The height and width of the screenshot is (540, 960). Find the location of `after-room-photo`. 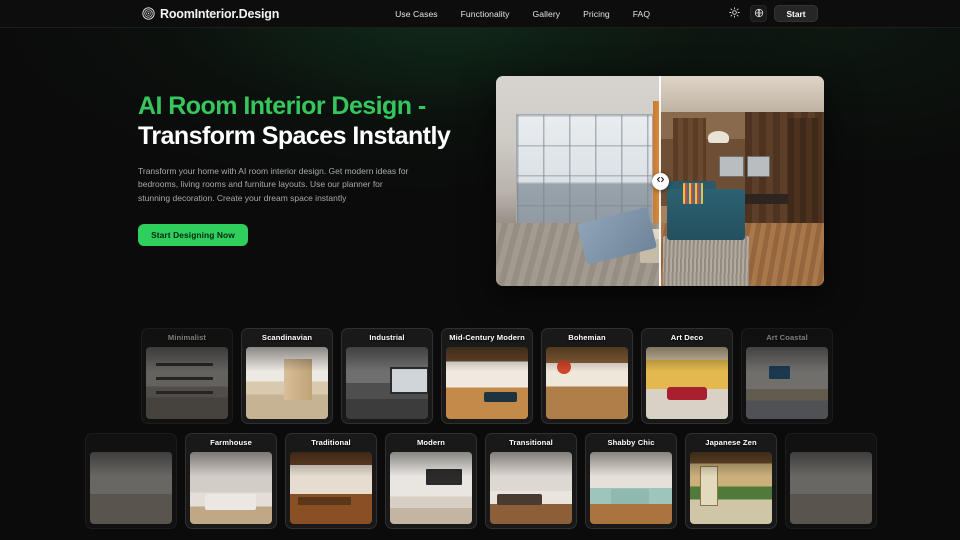

after-room-photo is located at coordinates (742, 181).